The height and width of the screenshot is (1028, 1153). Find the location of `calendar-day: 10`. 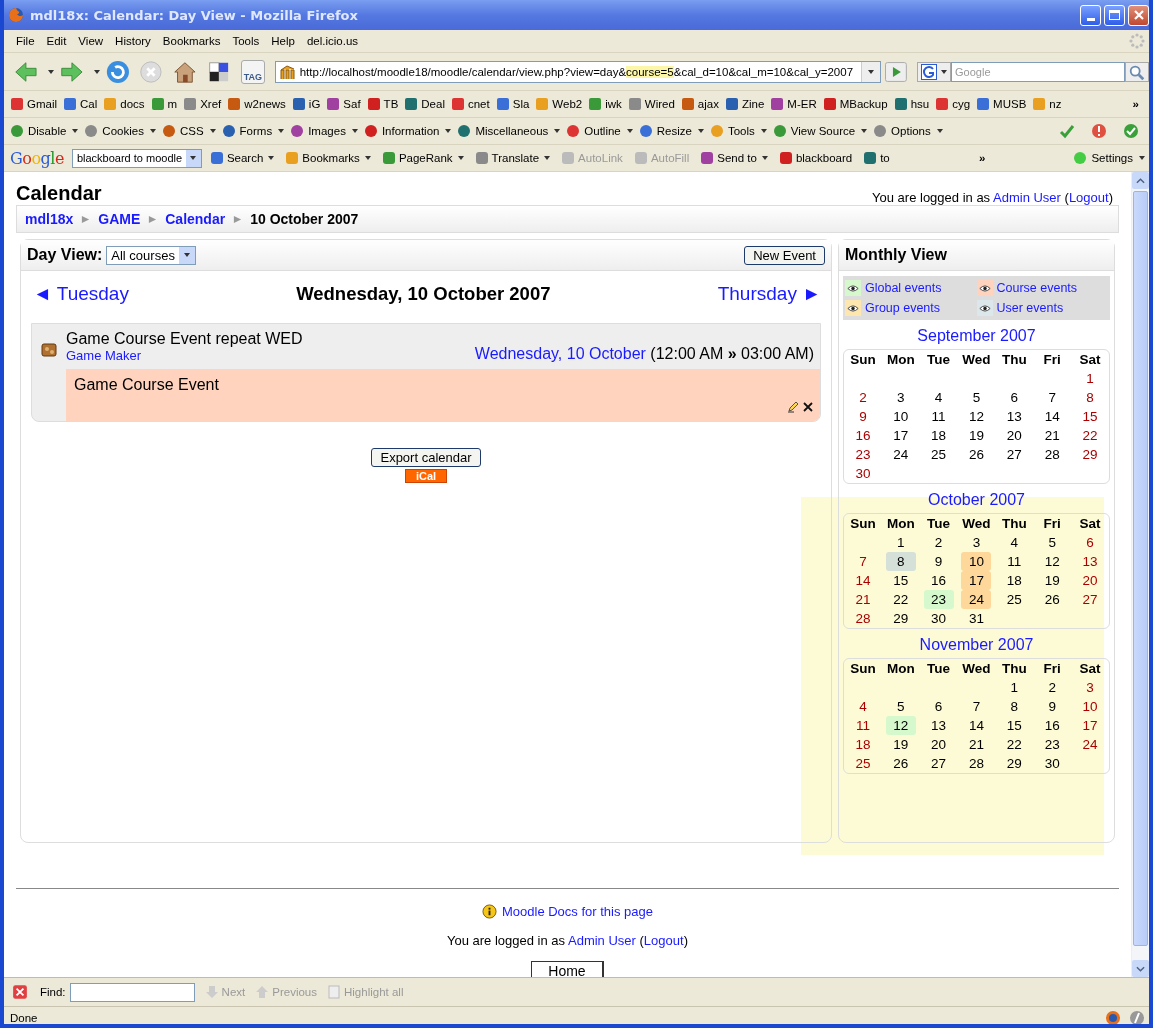

calendar-day: 10 is located at coordinates (1090, 706).